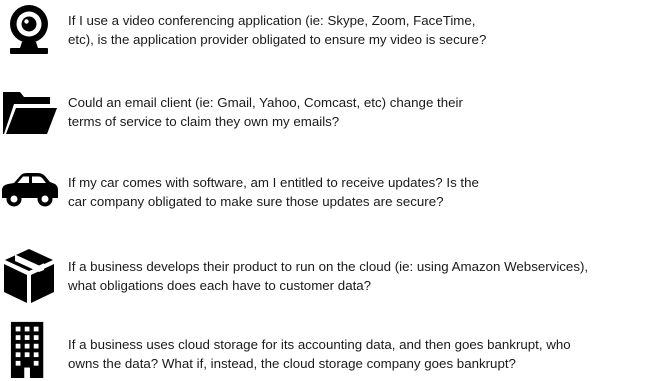 The width and height of the screenshot is (667, 381). Describe the element at coordinates (29, 111) in the screenshot. I see `open-folder-icon` at that location.